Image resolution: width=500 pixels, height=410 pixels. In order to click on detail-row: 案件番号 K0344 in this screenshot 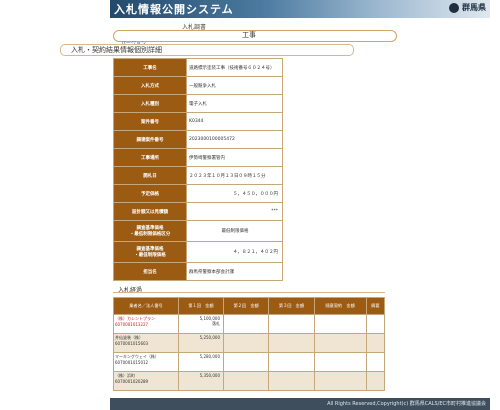, I will do `click(198, 121)`.